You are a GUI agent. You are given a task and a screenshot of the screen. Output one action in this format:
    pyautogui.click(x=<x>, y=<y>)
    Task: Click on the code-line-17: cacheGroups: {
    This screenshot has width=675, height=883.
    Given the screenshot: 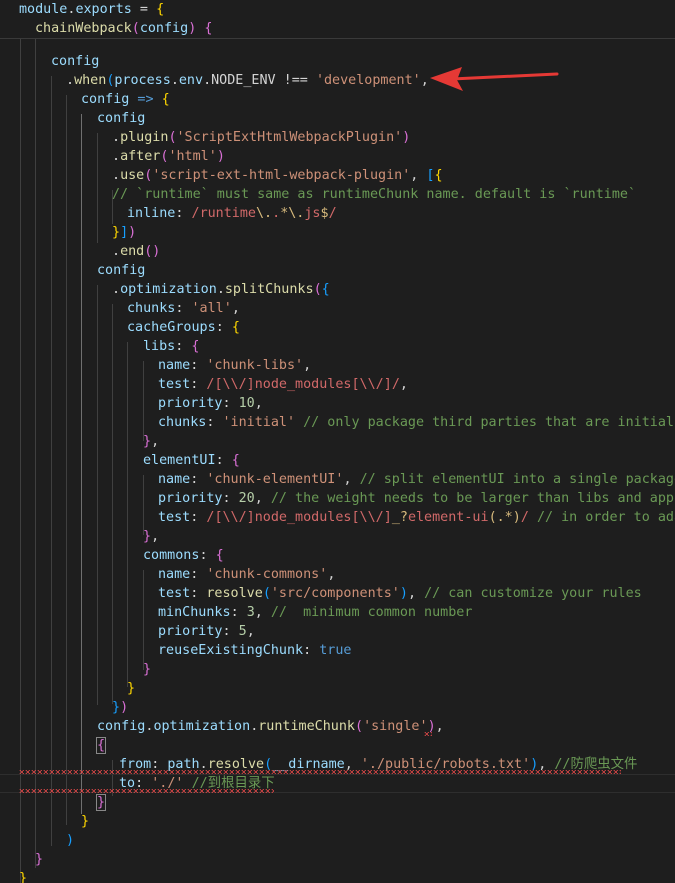 What is the action you would take?
    pyautogui.click(x=183, y=327)
    